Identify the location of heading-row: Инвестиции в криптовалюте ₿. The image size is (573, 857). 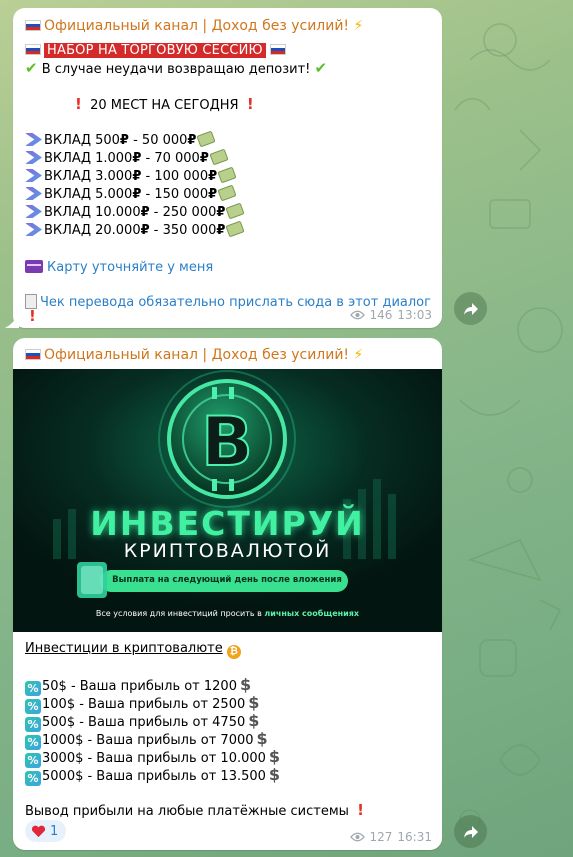
(133, 649).